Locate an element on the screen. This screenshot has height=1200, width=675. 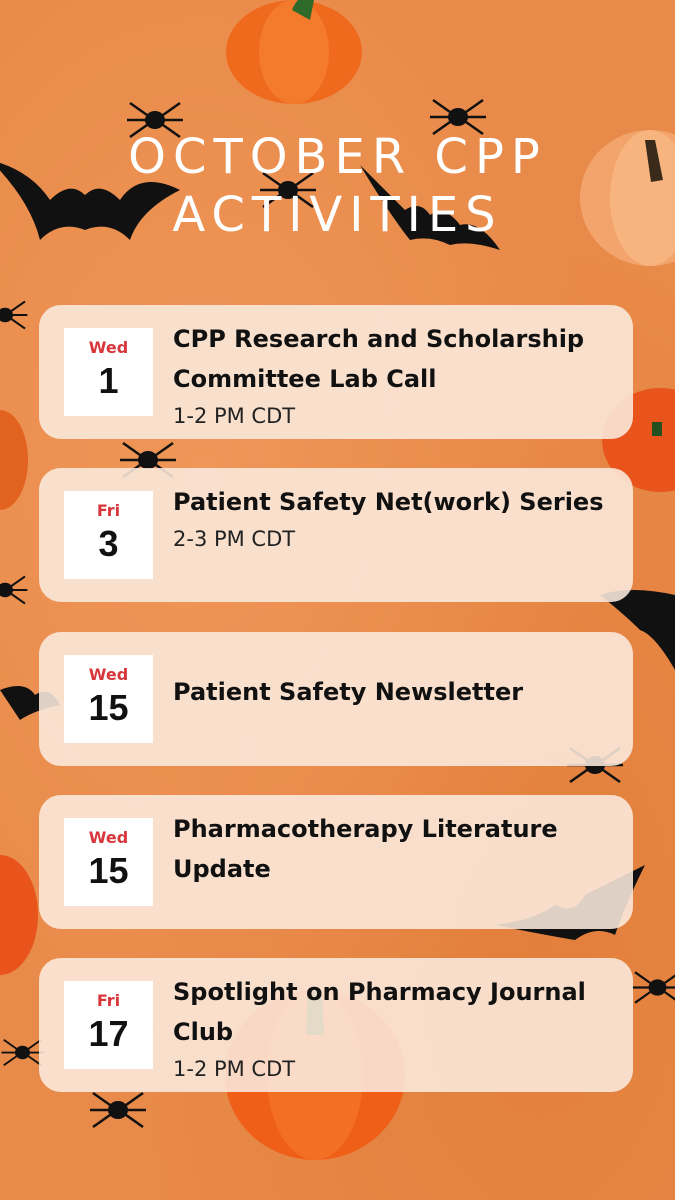
event-title: Spotlight on Pharmacy Journal Club is located at coordinates (379, 1012).